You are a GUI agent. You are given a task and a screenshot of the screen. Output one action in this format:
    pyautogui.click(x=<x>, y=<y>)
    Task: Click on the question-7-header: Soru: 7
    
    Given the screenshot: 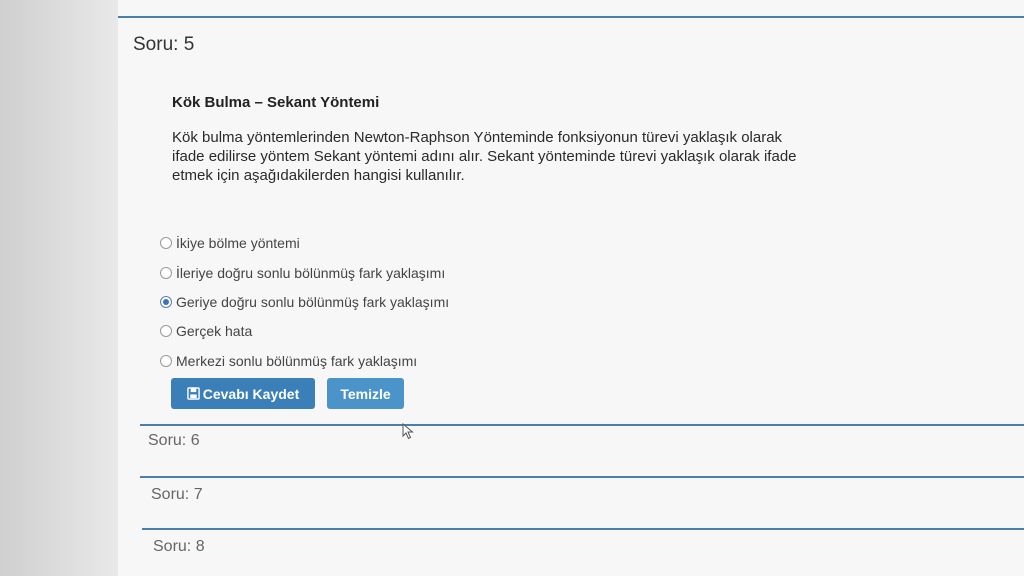 What is the action you would take?
    pyautogui.click(x=177, y=495)
    